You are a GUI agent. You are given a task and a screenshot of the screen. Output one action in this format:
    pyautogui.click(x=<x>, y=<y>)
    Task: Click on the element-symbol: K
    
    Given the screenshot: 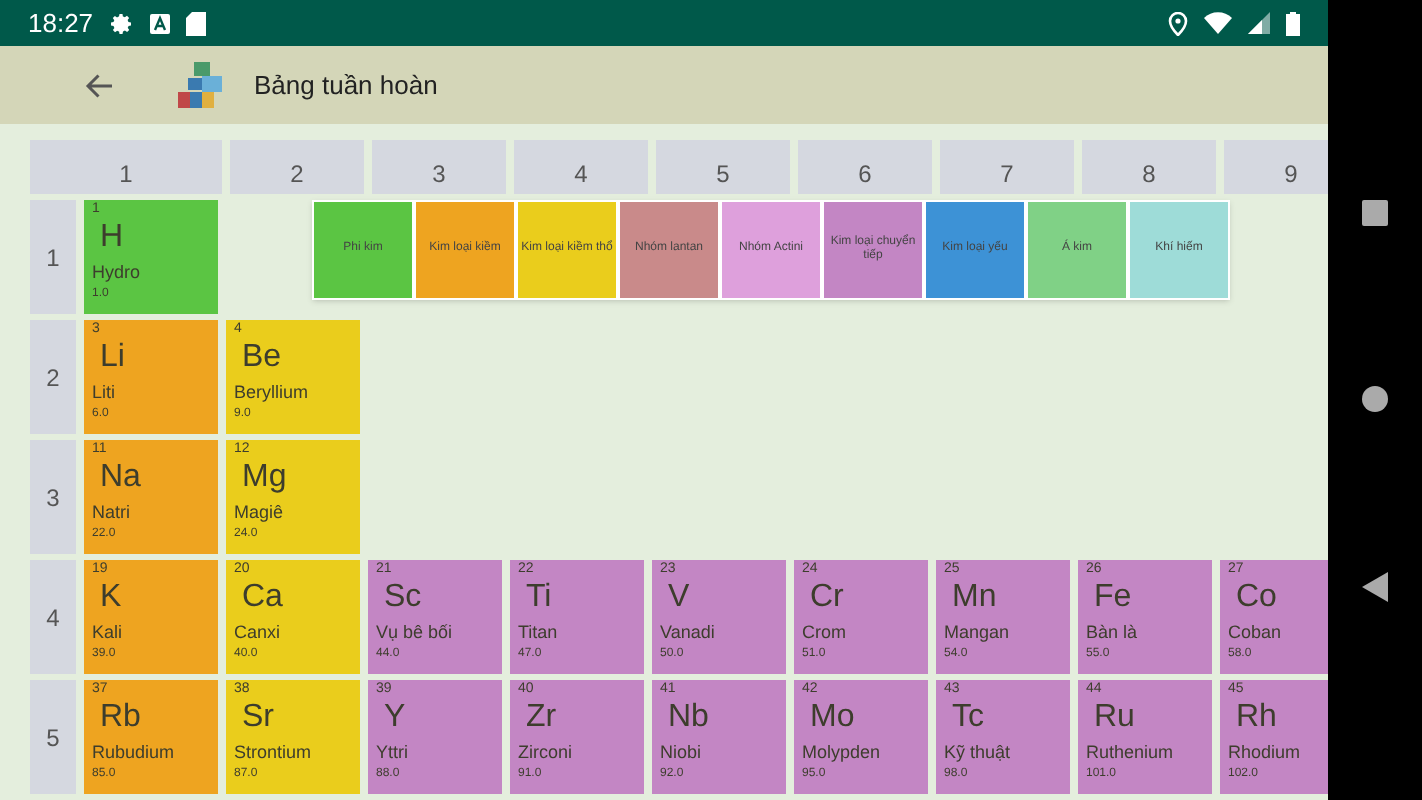 What is the action you would take?
    pyautogui.click(x=111, y=598)
    